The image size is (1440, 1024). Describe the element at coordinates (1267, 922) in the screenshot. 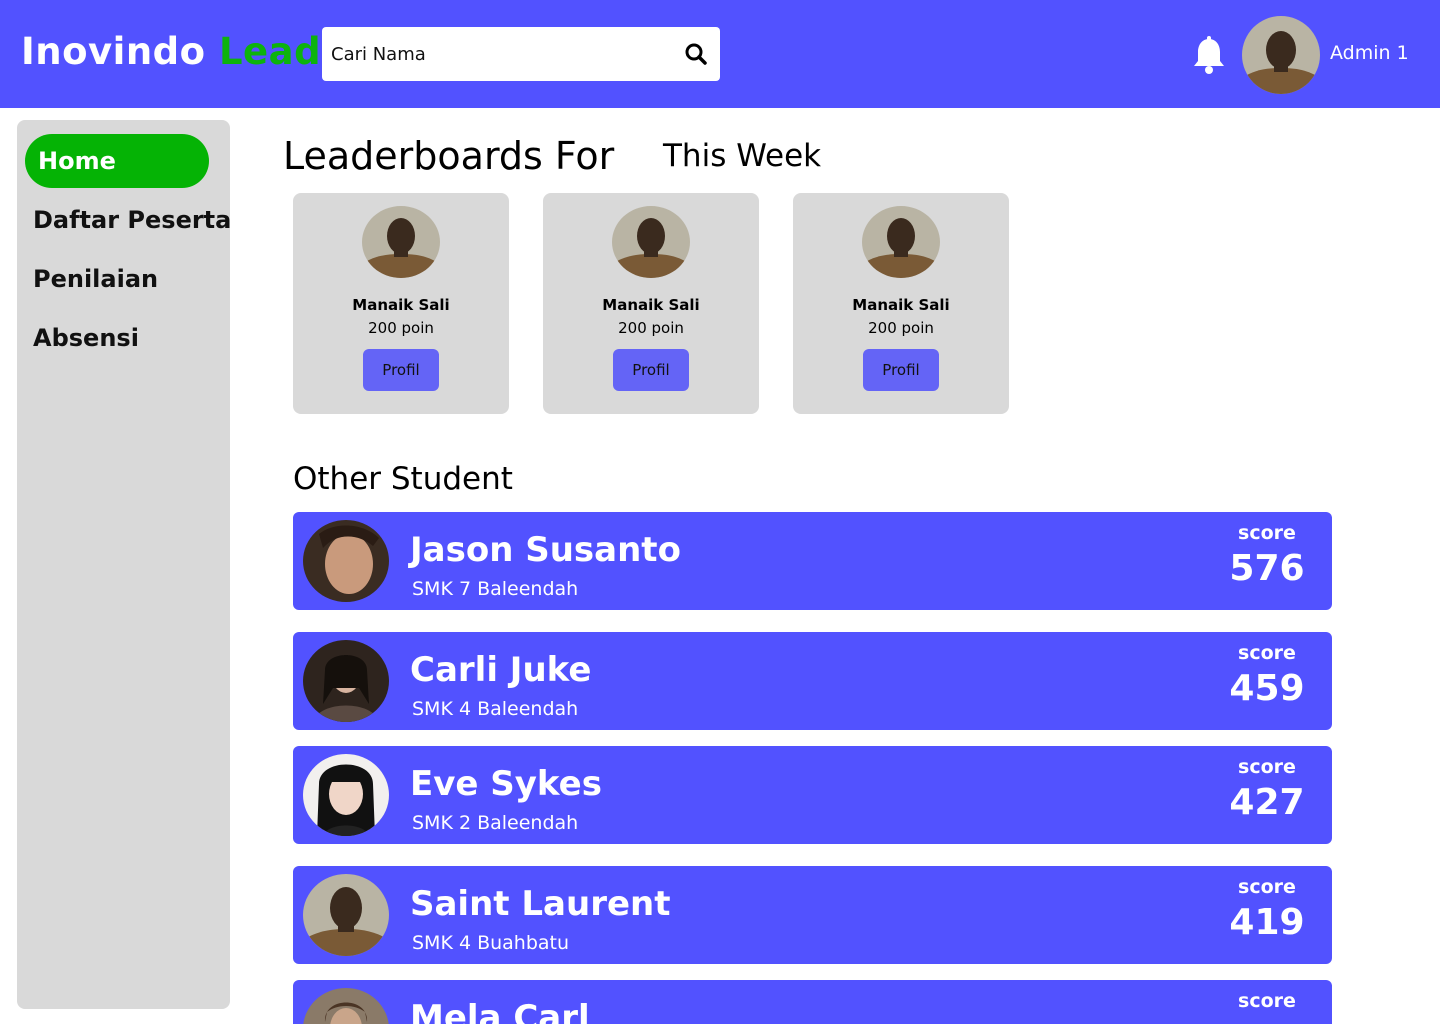

I see `student-score: 419` at that location.